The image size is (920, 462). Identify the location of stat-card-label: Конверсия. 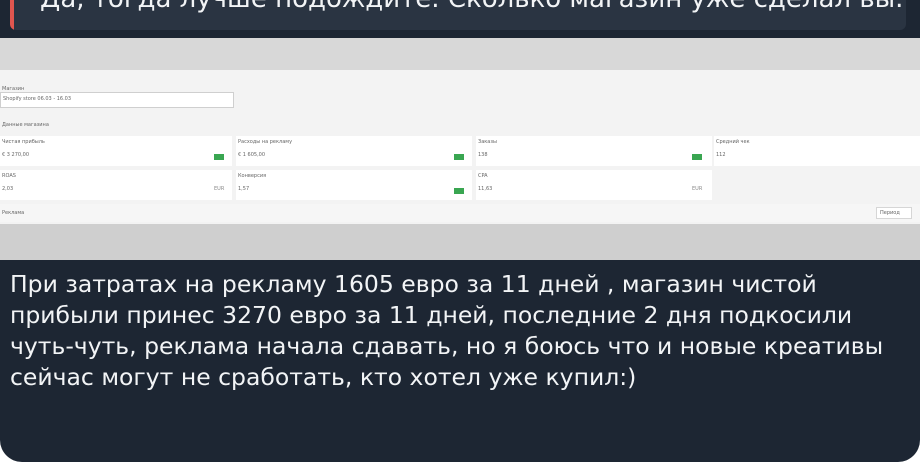
(252, 176).